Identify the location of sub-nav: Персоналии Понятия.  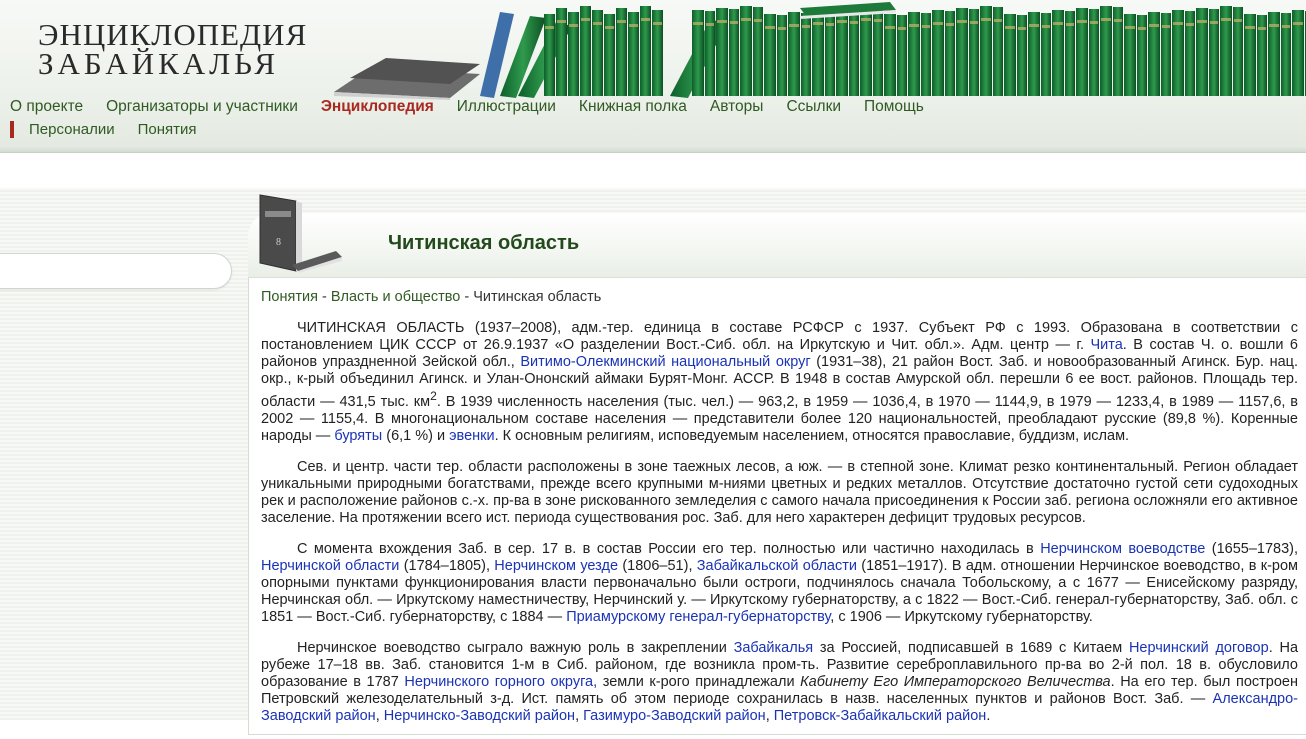
(103, 129).